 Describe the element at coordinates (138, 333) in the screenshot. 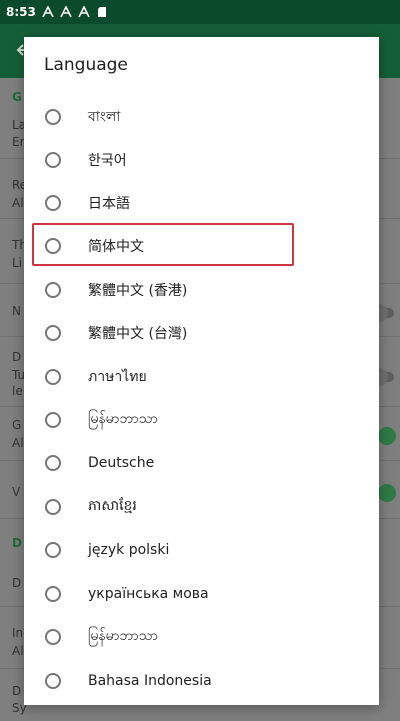

I see `language-label: 繁體中文 (台灣)` at that location.